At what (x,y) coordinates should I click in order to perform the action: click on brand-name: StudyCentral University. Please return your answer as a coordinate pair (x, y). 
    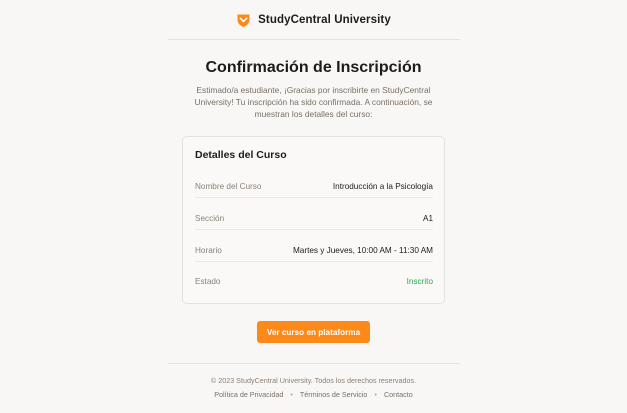
    Looking at the image, I should click on (324, 20).